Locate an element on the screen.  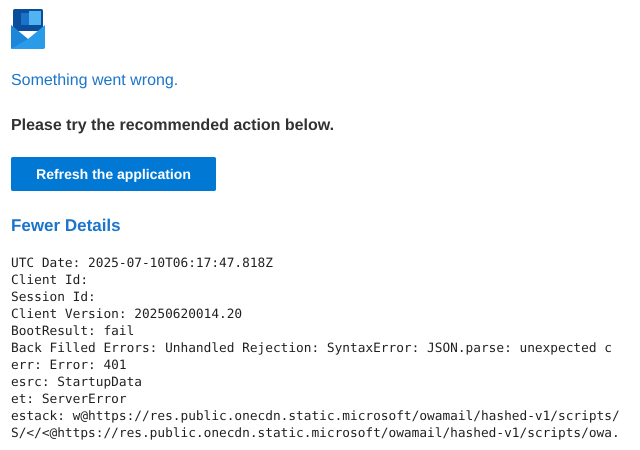
detail-line: S/</<@https://res.public.onecdn.static.microsoft/owamail/hashed-v1/scripts/owa. is located at coordinates (315, 433).